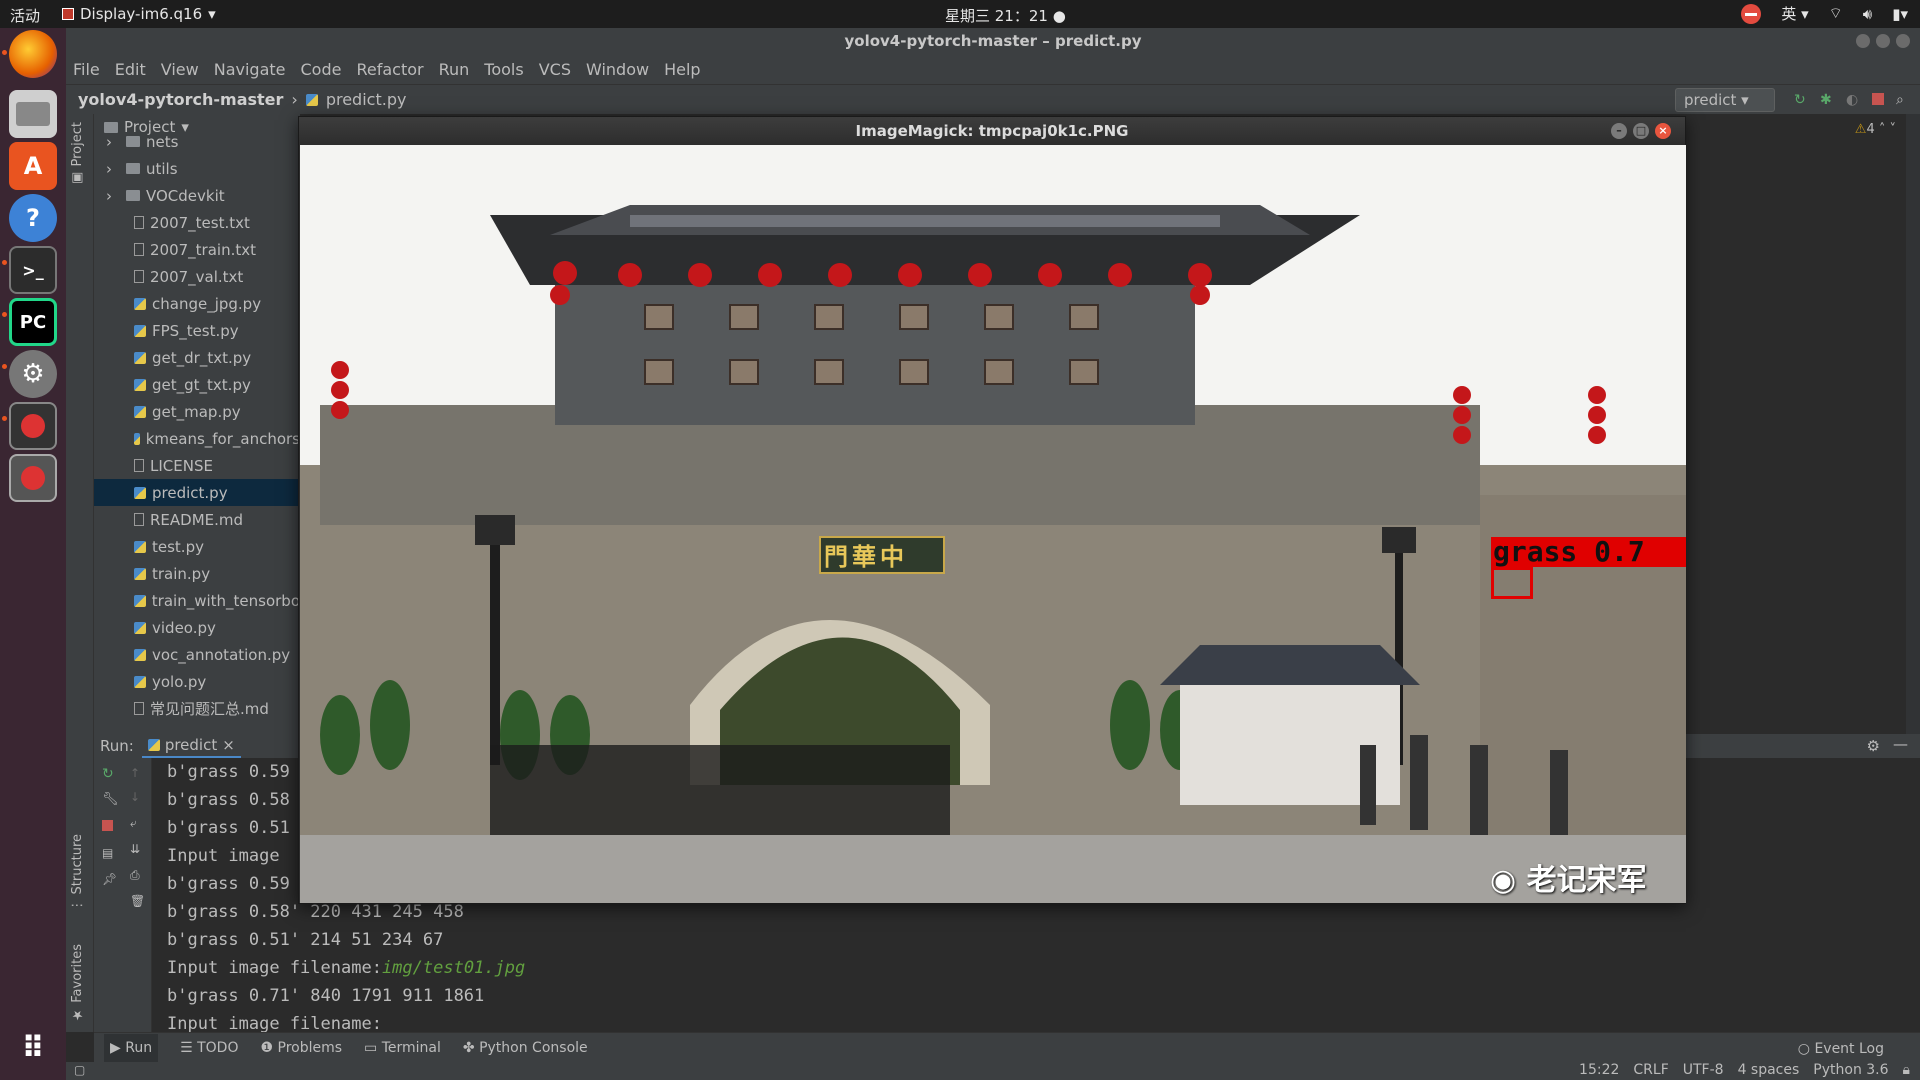 Image resolution: width=1920 pixels, height=1080 pixels. Describe the element at coordinates (555, 69) in the screenshot. I see `menu-vcs: VCS` at that location.